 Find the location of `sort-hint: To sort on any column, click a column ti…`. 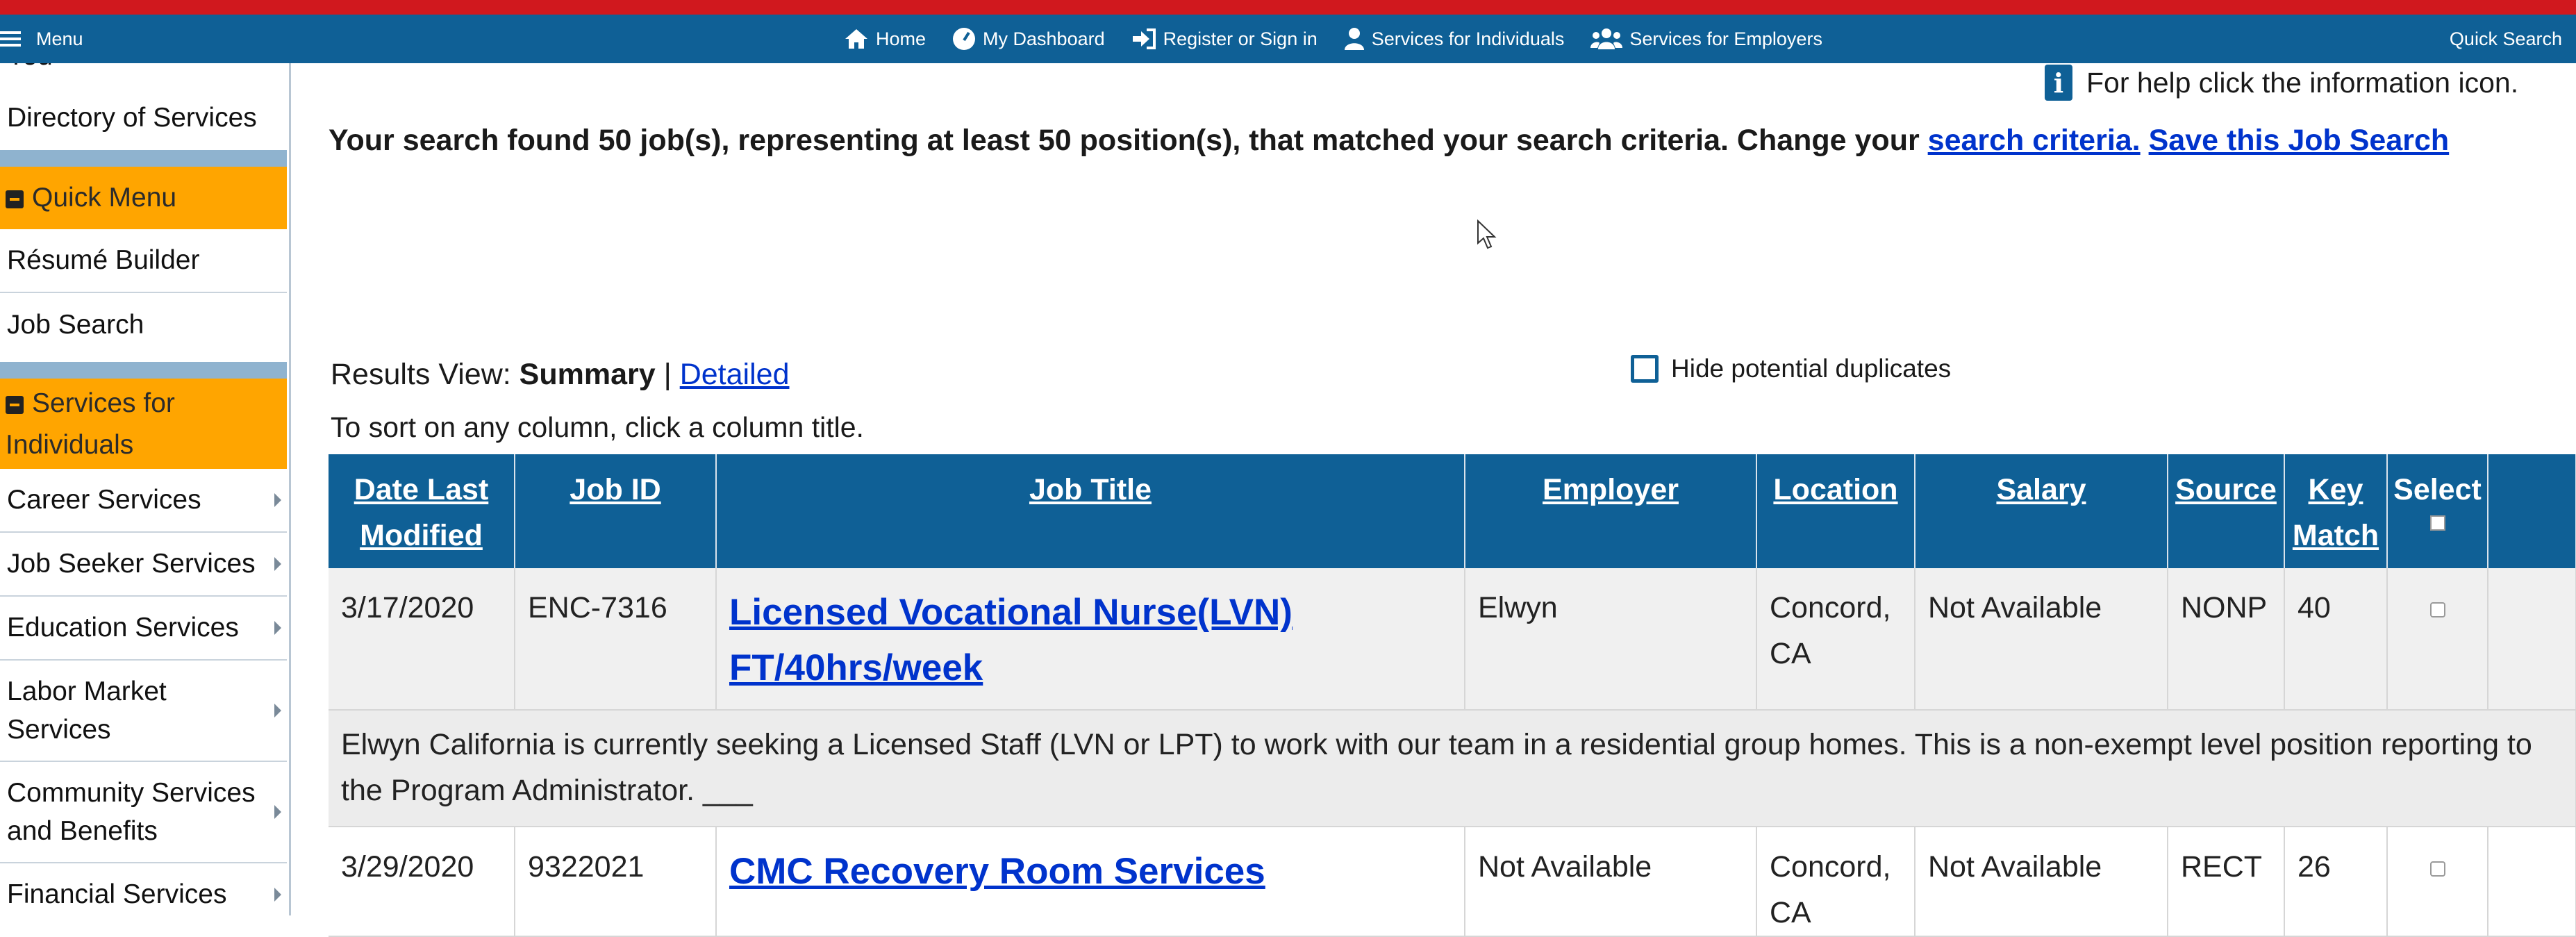

sort-hint: To sort on any column, click a column ti… is located at coordinates (597, 427).